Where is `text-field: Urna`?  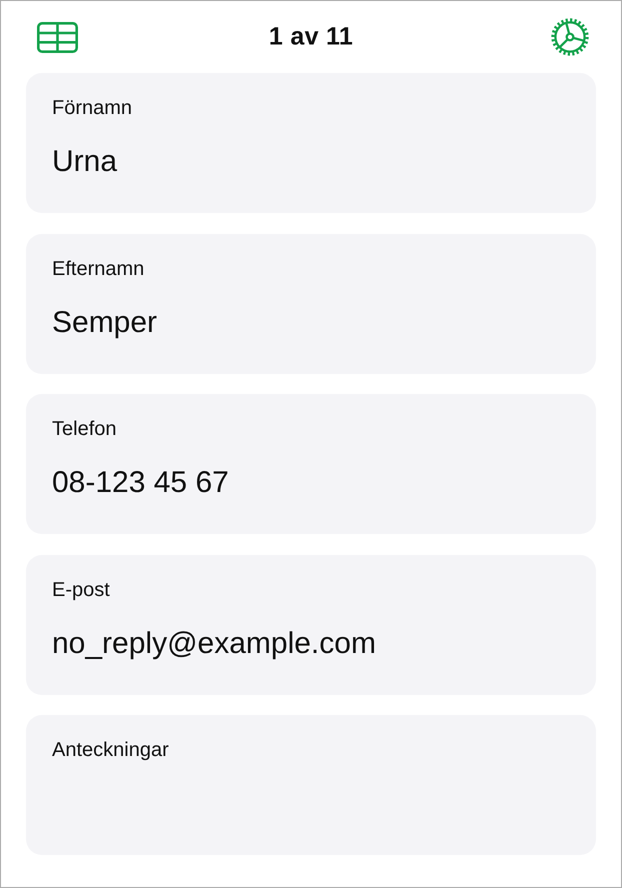 text-field: Urna is located at coordinates (311, 162).